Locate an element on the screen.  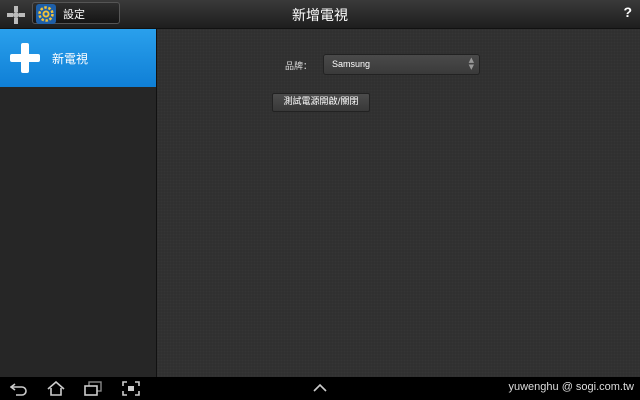
test-power-button: 測試電源開啟/關閉 is located at coordinates (321, 102).